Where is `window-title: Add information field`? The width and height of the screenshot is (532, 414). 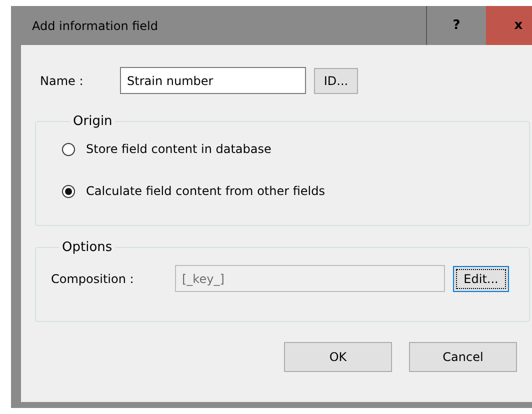
window-title: Add information field is located at coordinates (95, 25).